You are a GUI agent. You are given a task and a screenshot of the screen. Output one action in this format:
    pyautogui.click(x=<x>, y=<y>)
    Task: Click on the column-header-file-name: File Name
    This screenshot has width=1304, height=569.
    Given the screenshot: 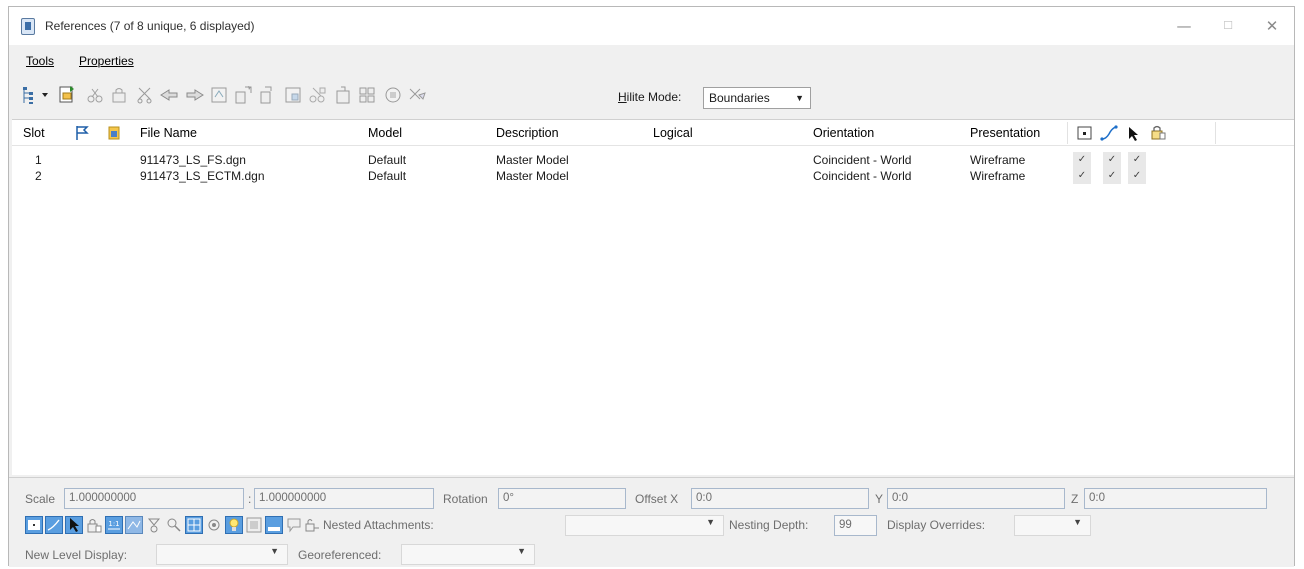 What is the action you would take?
    pyautogui.click(x=168, y=133)
    